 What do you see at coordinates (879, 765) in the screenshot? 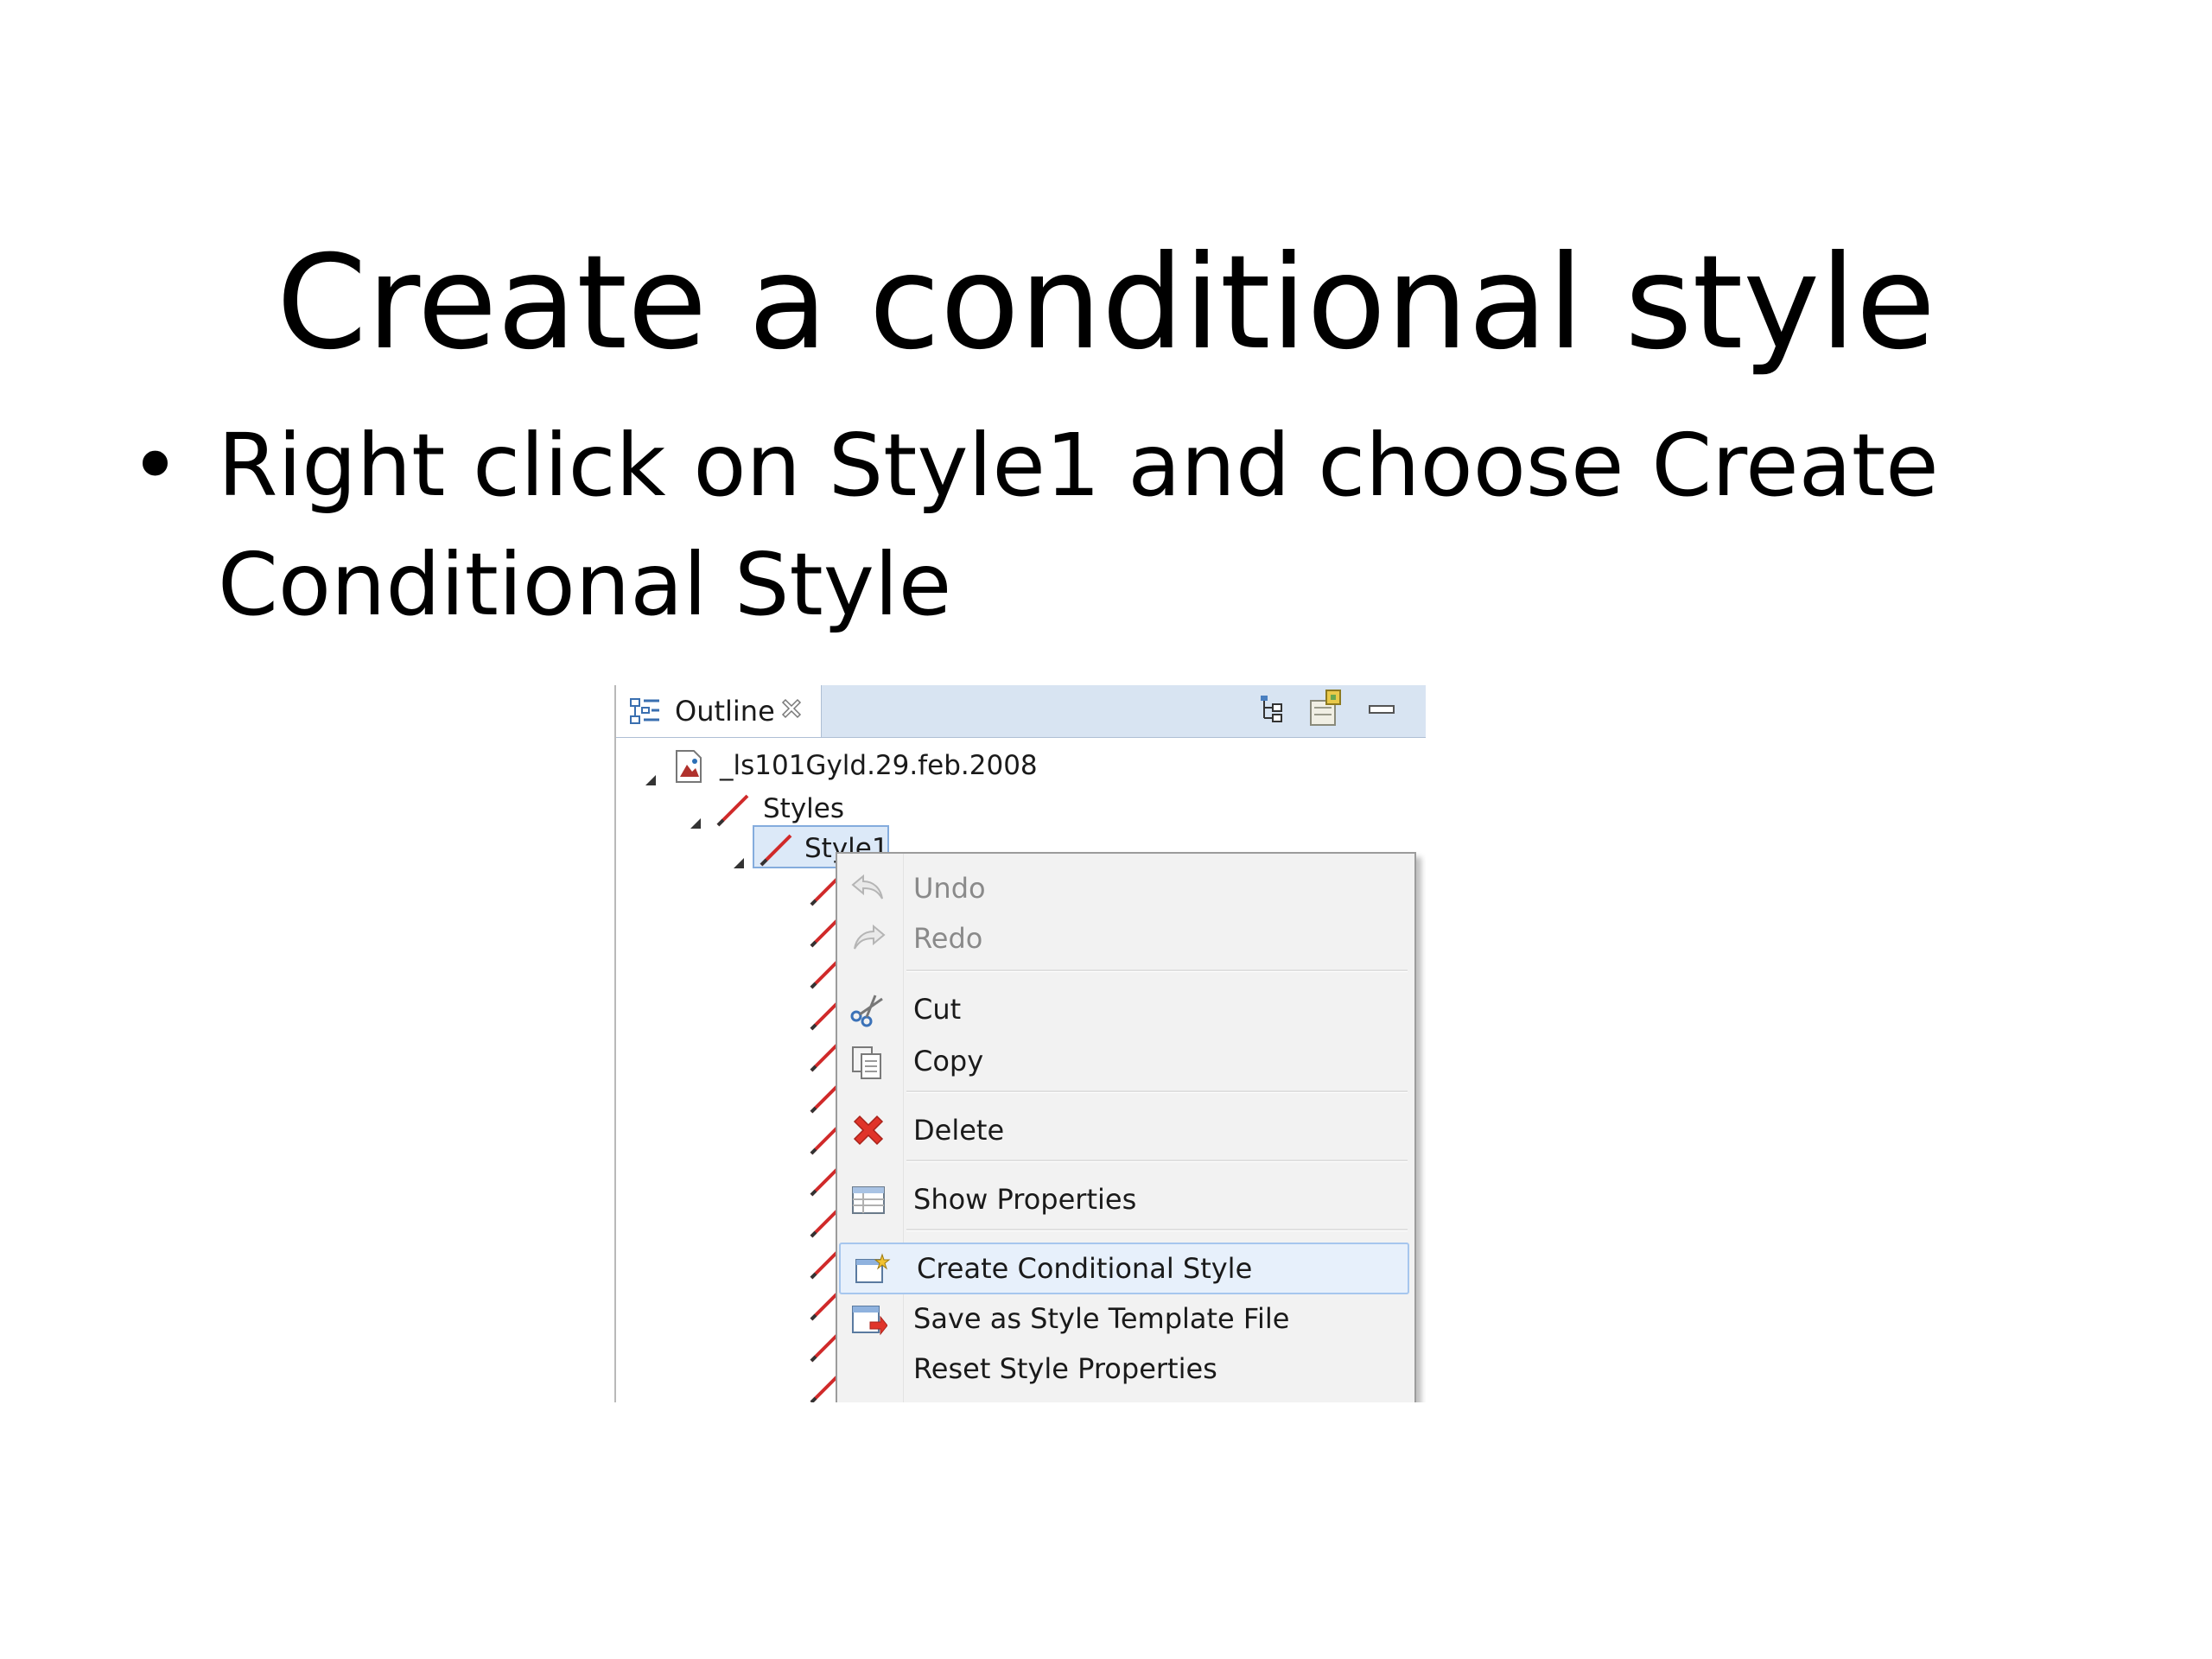
I see `tree-label-root: _ls101Gyld.29.feb.2008` at bounding box center [879, 765].